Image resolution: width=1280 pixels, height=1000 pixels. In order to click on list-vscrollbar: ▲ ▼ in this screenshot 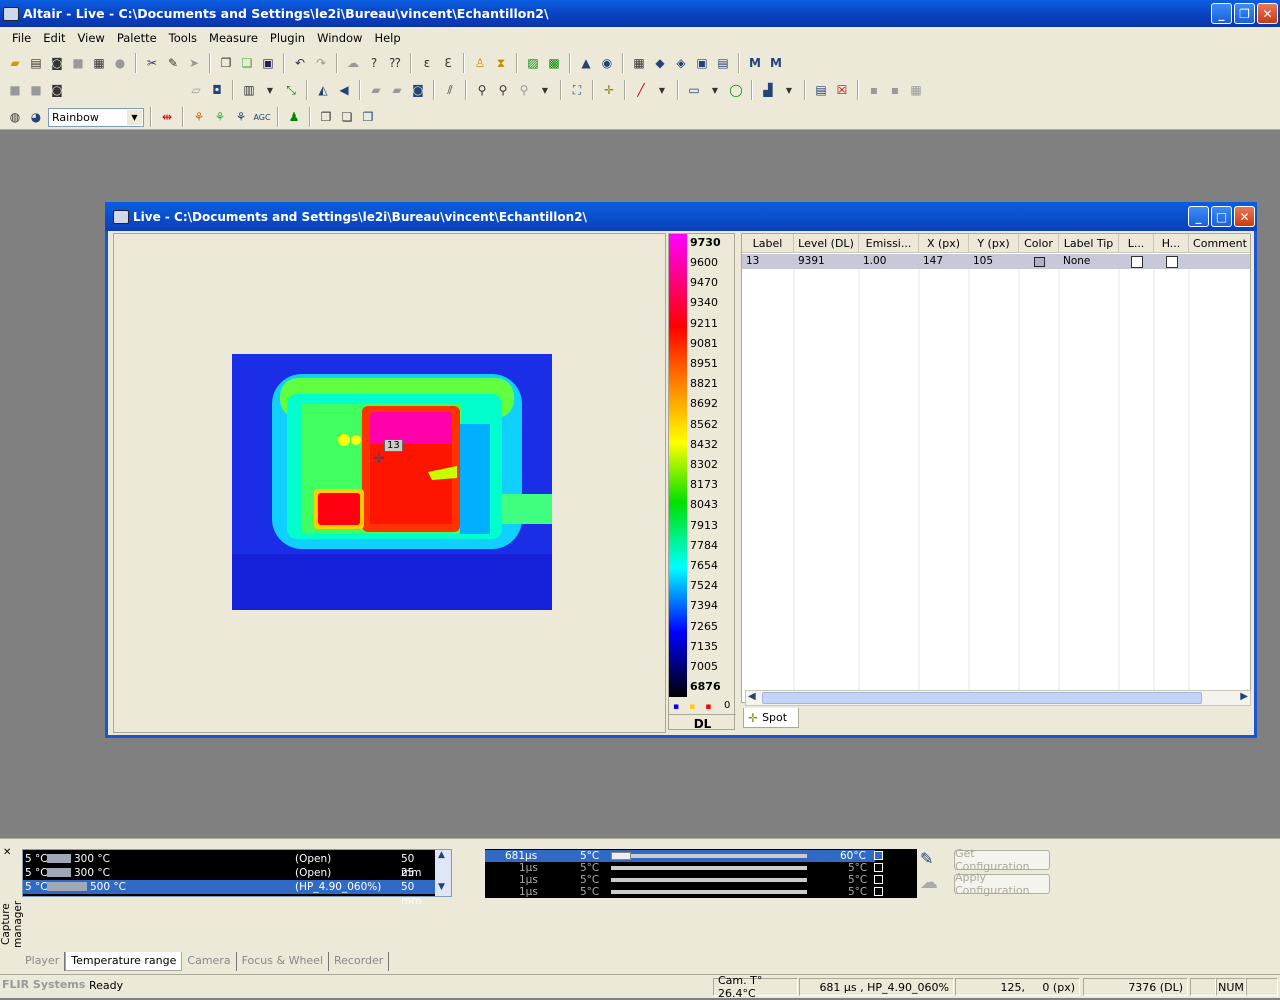, I will do `click(443, 873)`.